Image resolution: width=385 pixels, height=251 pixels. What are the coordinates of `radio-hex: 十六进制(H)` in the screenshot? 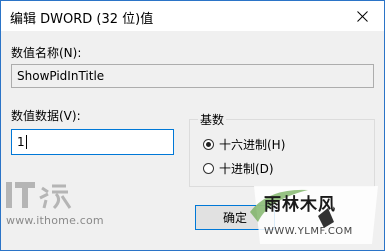 It's located at (244, 144).